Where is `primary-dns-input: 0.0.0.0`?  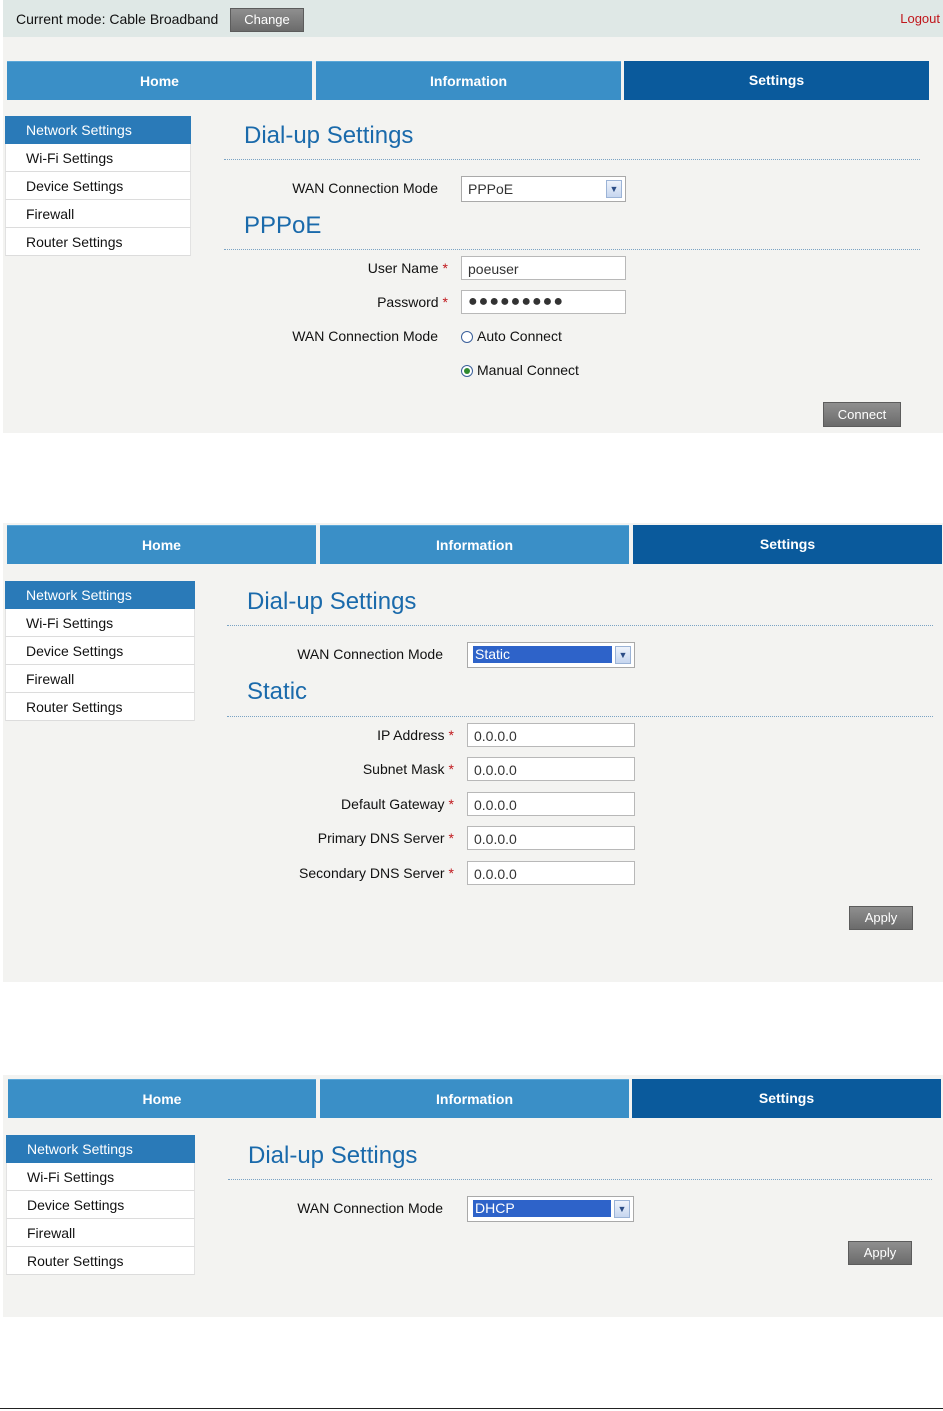
primary-dns-input: 0.0.0.0 is located at coordinates (551, 838).